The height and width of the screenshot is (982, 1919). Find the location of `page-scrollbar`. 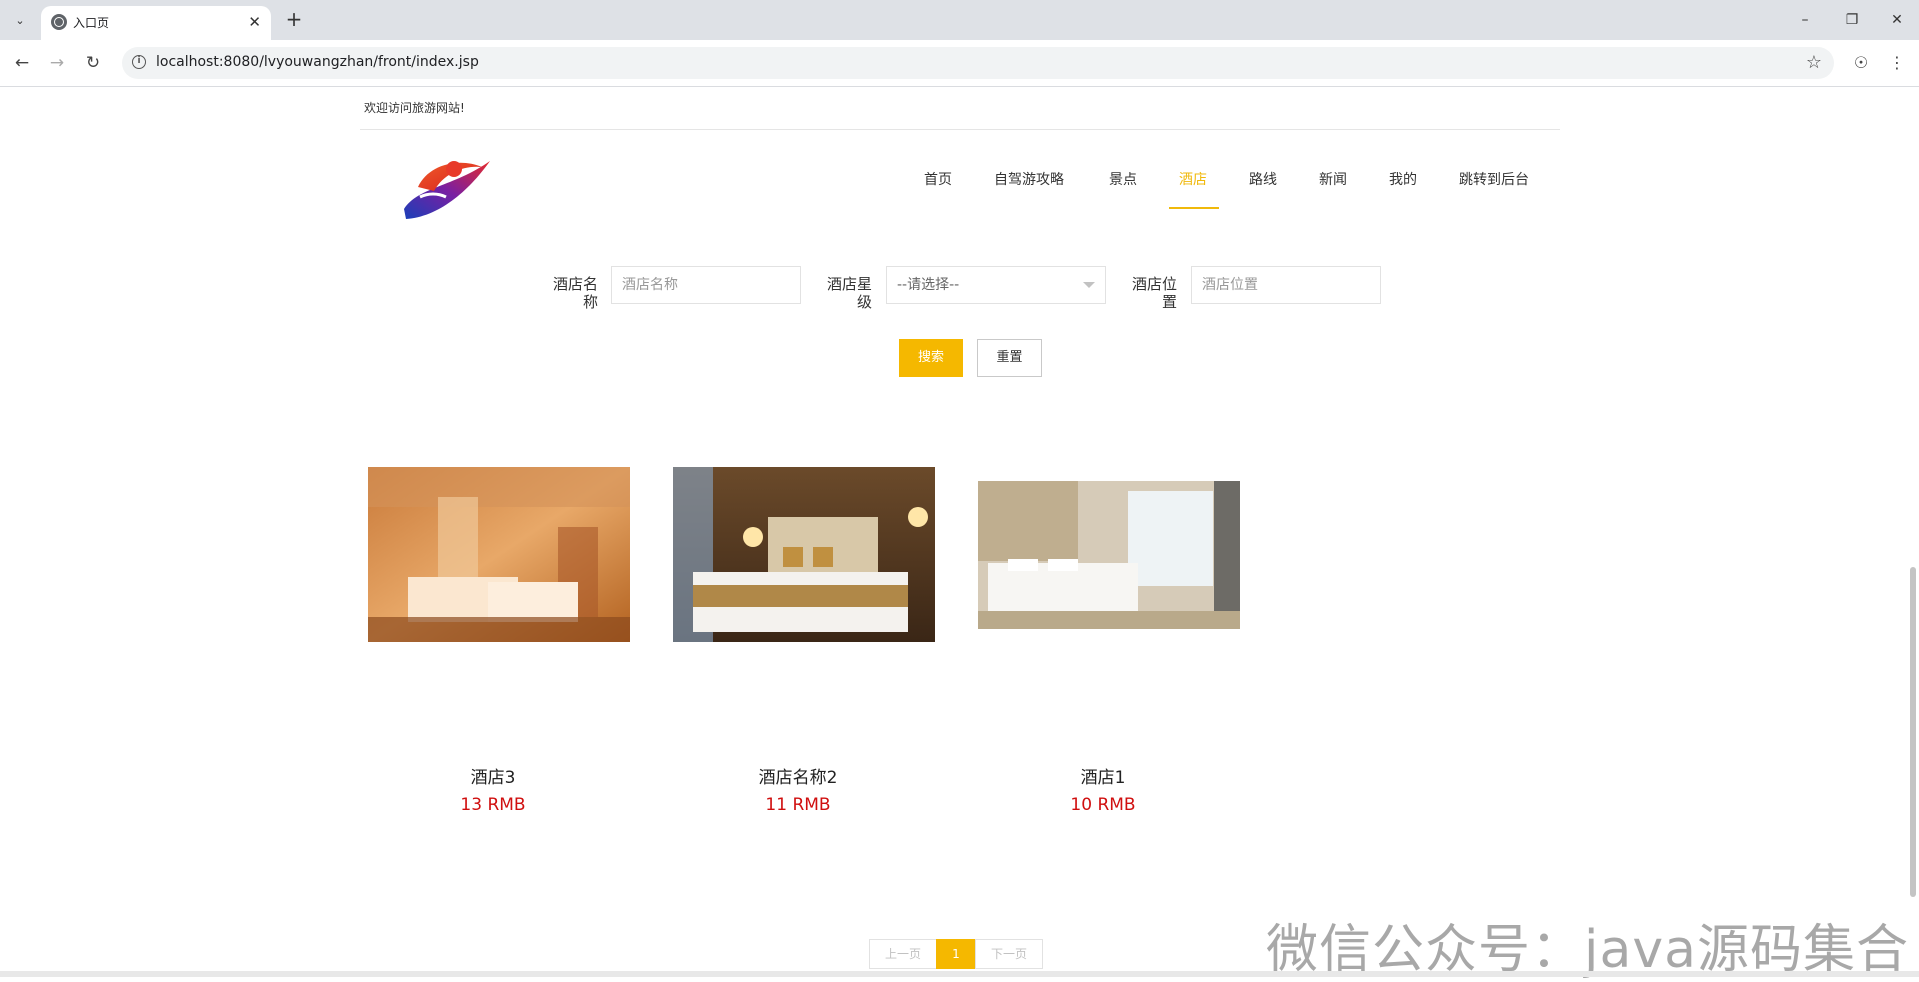

page-scrollbar is located at coordinates (1913, 532).